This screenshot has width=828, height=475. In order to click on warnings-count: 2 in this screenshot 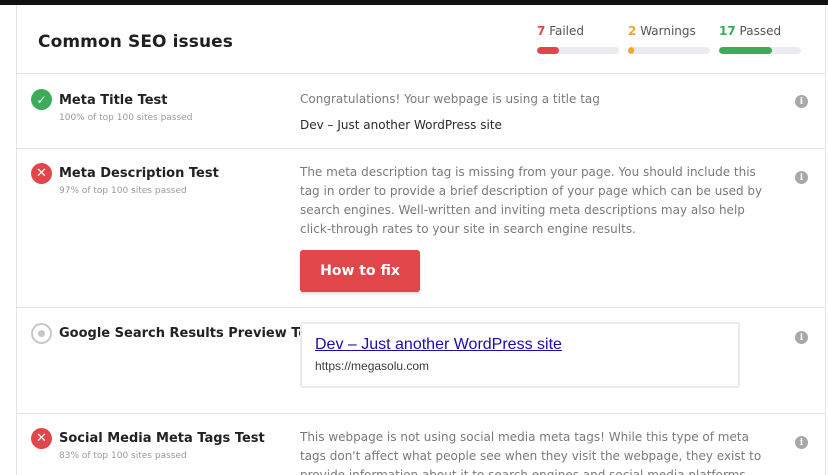, I will do `click(632, 31)`.